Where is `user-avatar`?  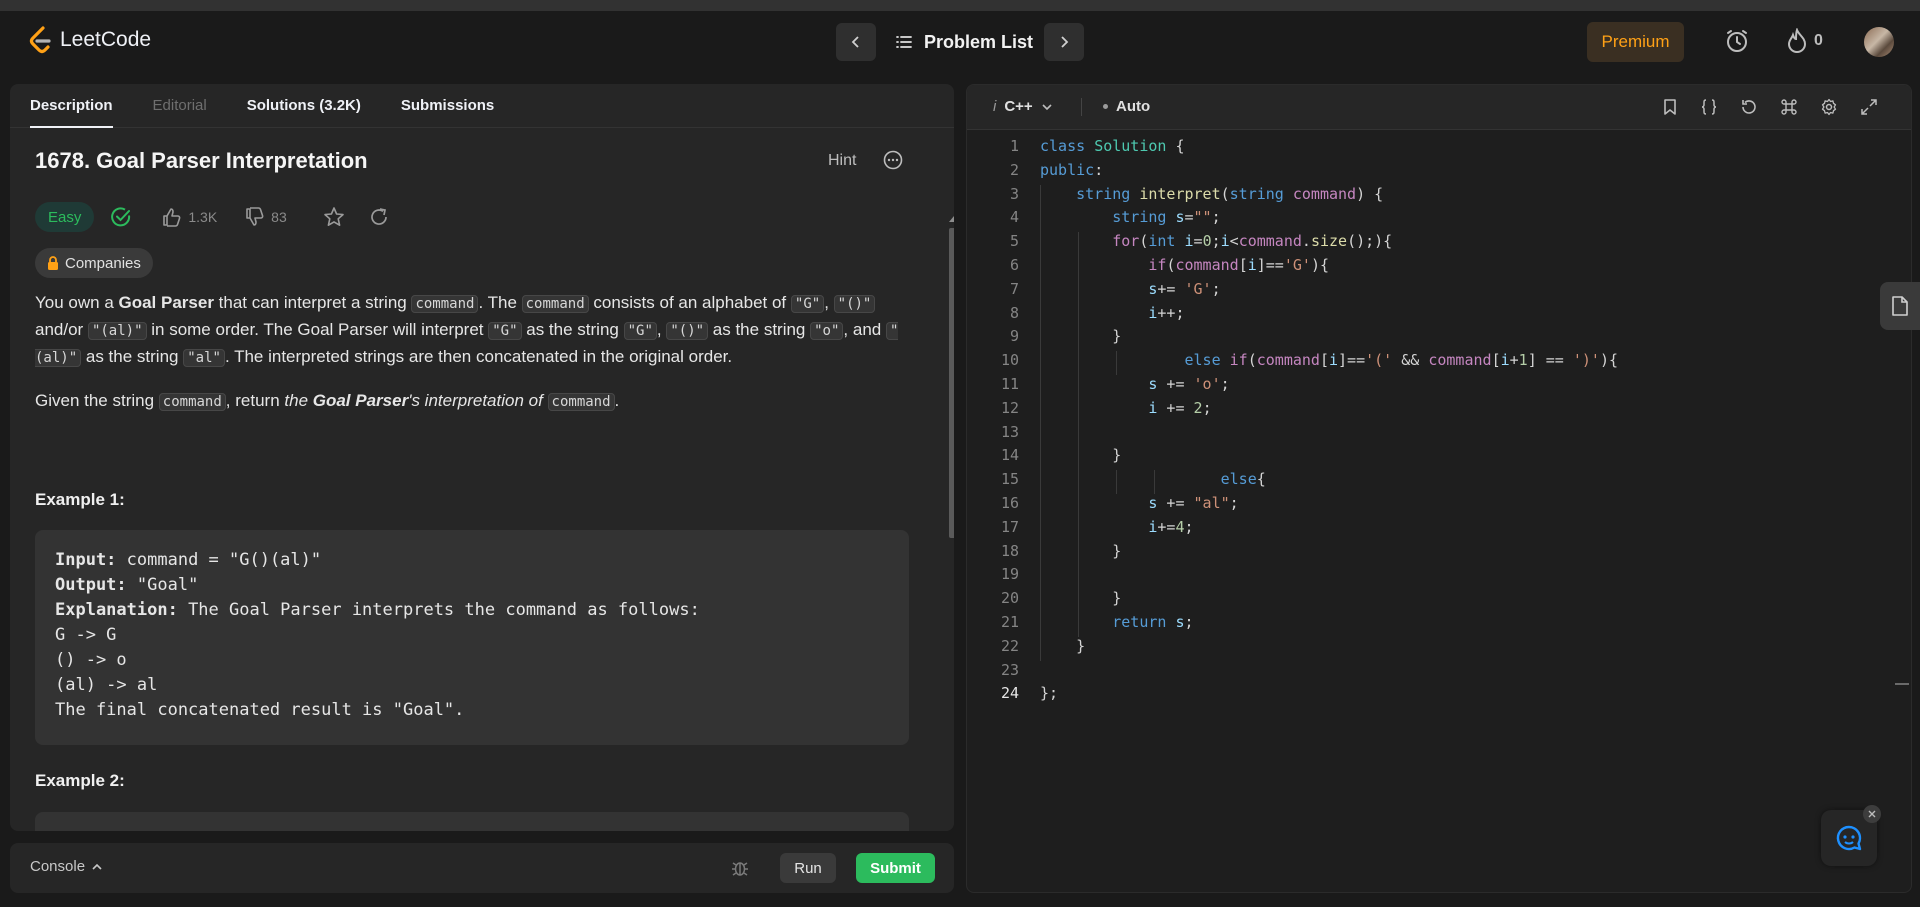
user-avatar is located at coordinates (1879, 42).